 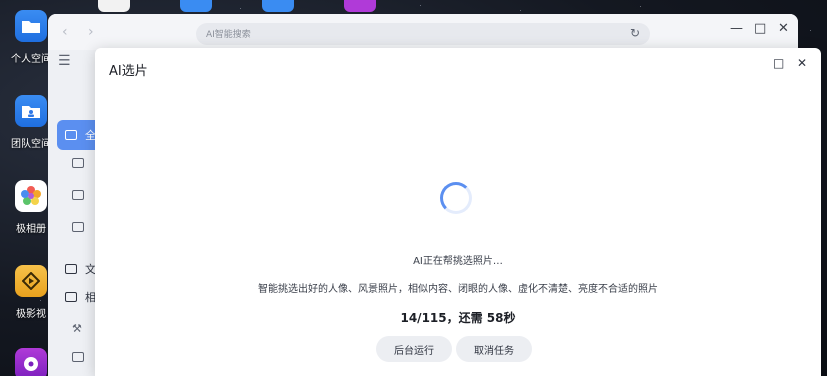 What do you see at coordinates (458, 289) in the screenshot?
I see `description-text: 智能挑选出好的人像、风景照片，相似内容、闭眼的人像、虚化不清楚、亮度不合适的照片` at bounding box center [458, 289].